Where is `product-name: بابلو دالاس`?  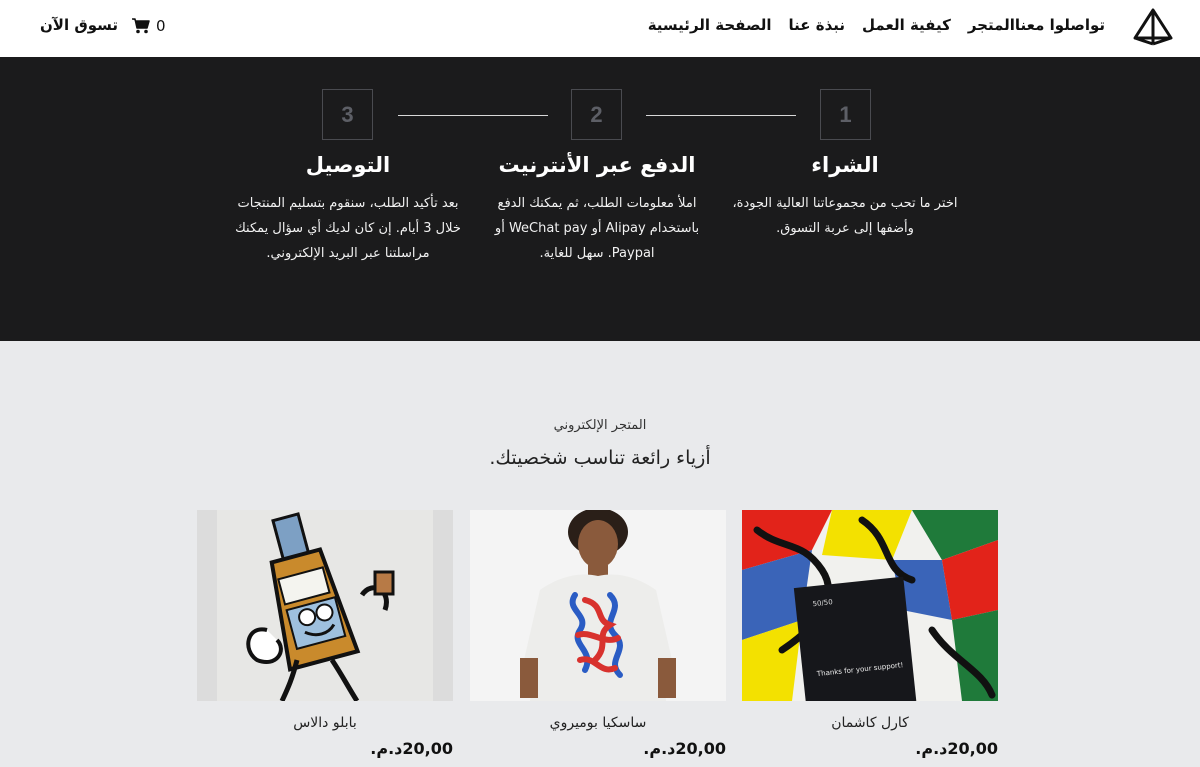
product-name: بابلو دالاس is located at coordinates (325, 723).